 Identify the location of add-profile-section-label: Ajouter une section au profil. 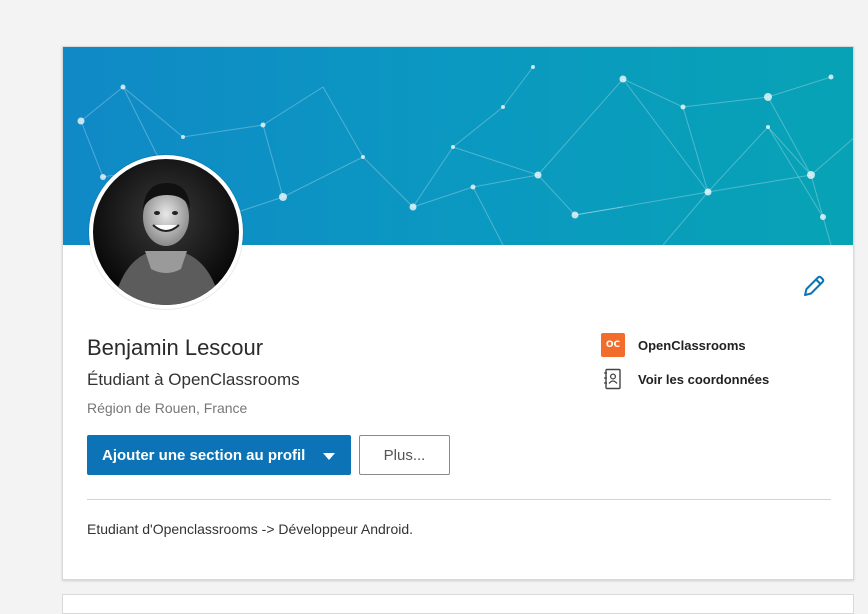
(204, 455).